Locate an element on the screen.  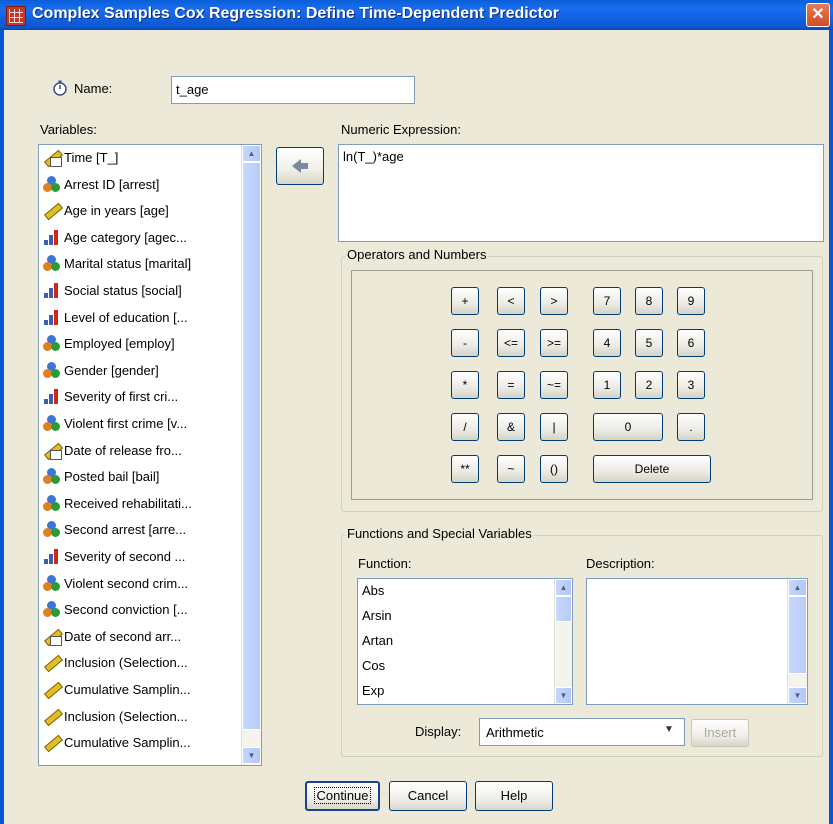
key-greater-than: > is located at coordinates (554, 301).